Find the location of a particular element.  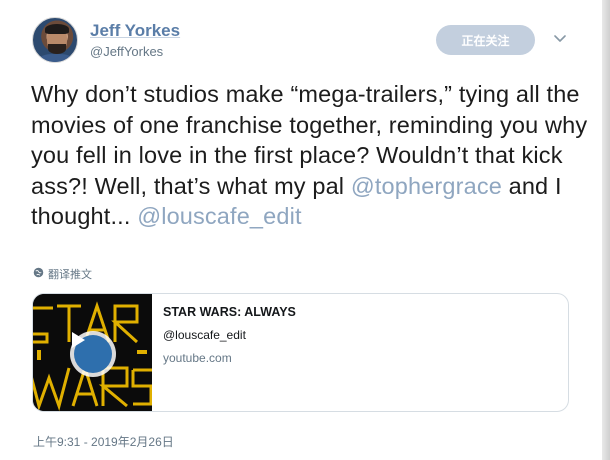

avatar is located at coordinates (55, 40).